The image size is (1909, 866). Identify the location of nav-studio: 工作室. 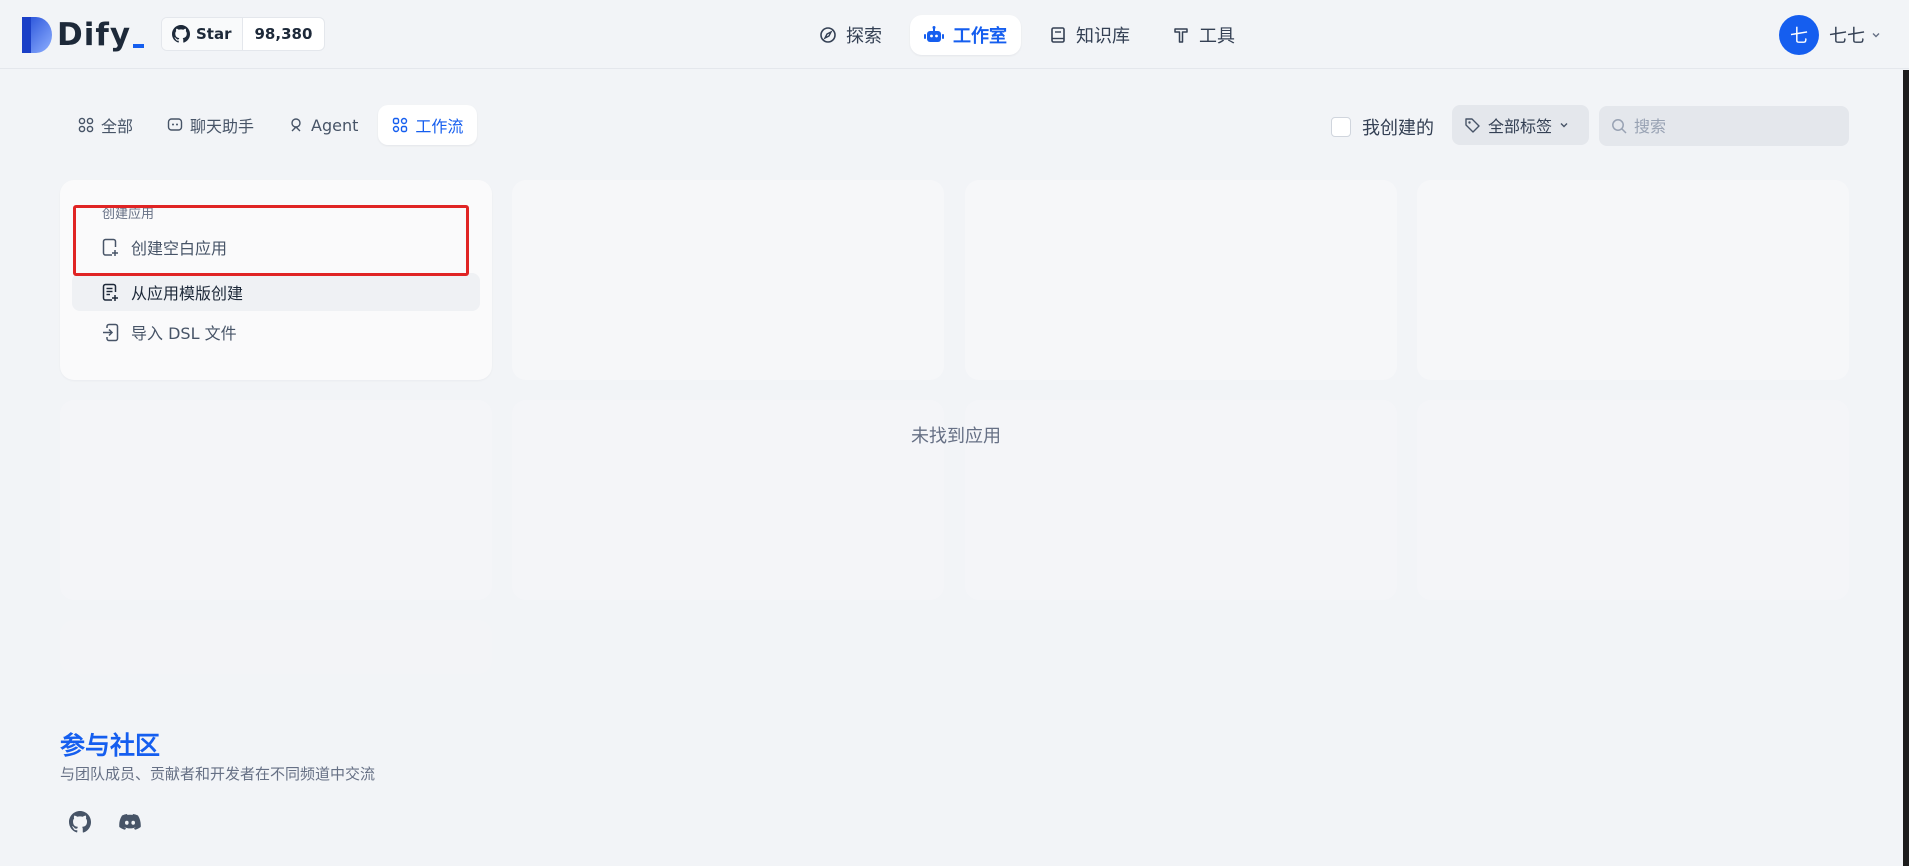
(965, 35).